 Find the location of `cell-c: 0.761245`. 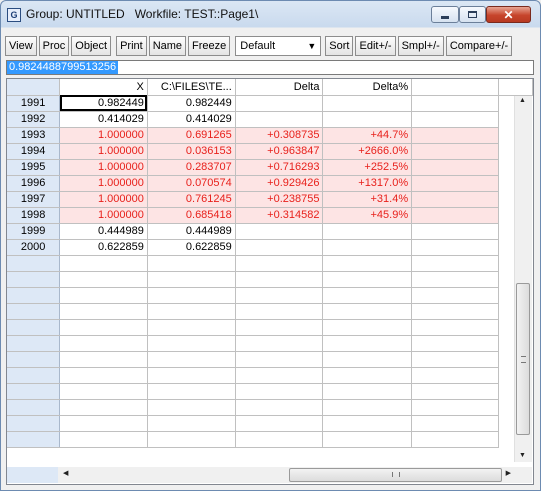

cell-c: 0.761245 is located at coordinates (191, 199).